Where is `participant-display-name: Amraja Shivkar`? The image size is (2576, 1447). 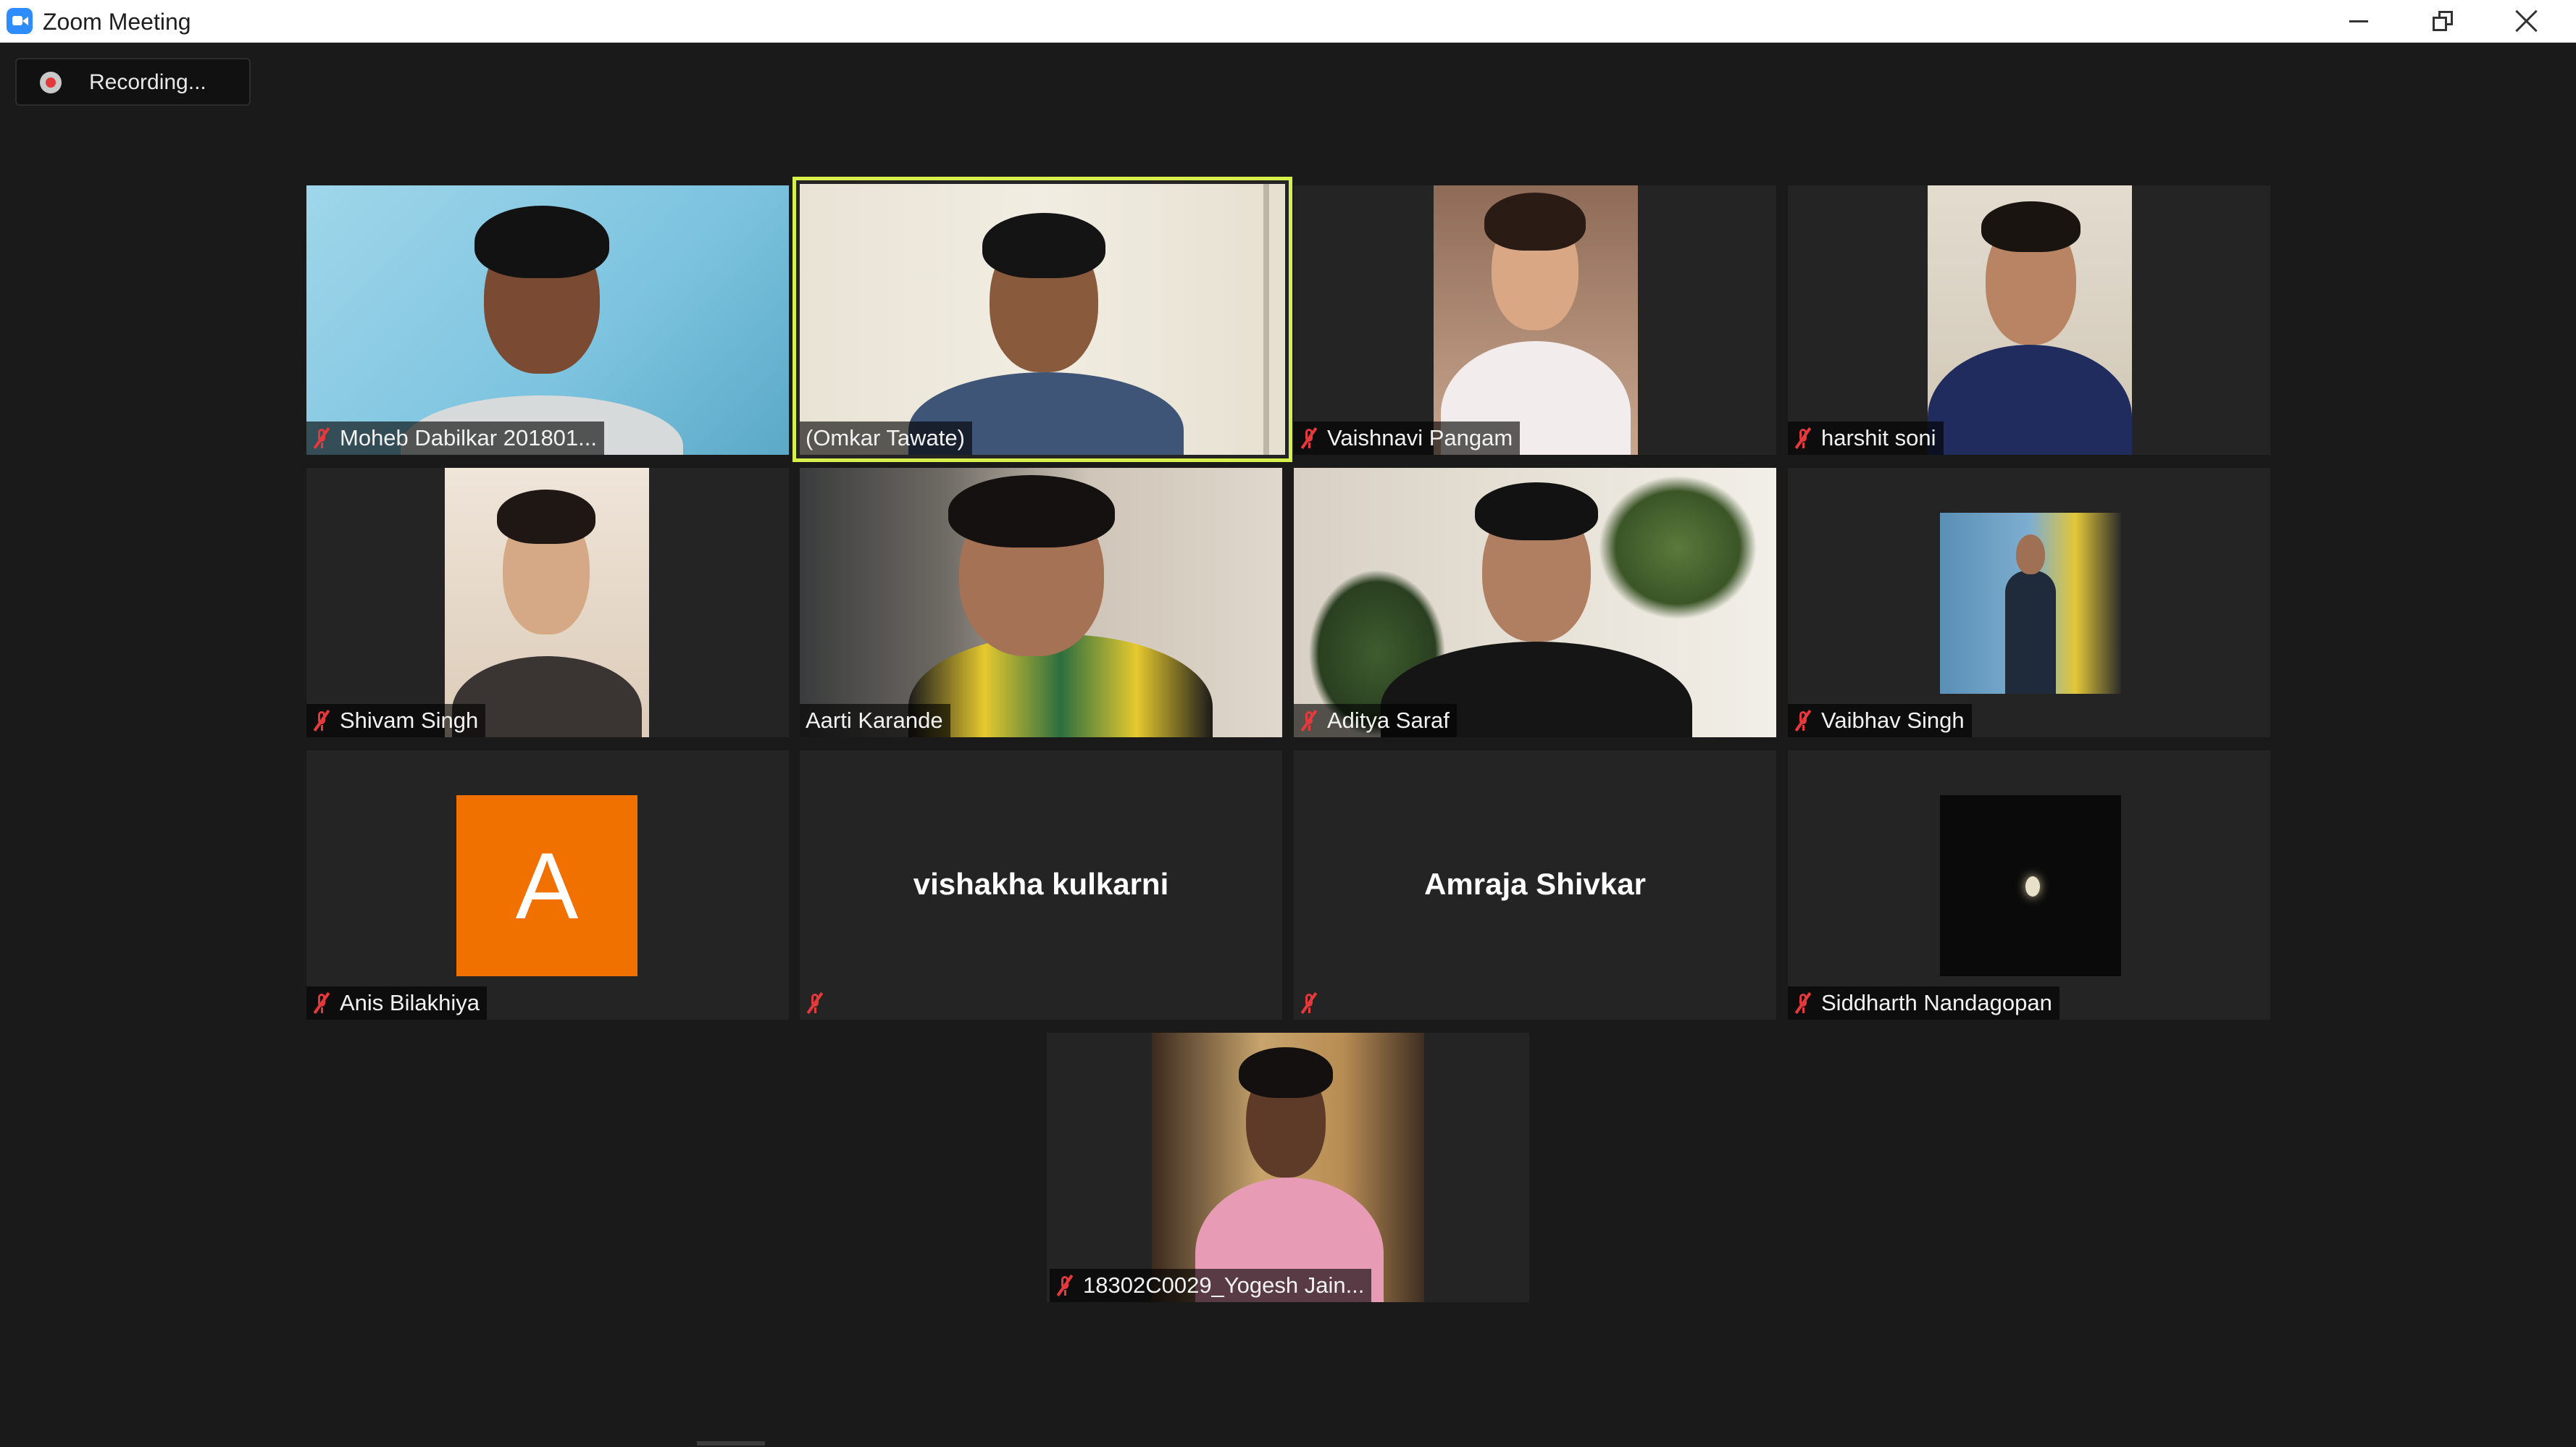 participant-display-name: Amraja Shivkar is located at coordinates (1535, 884).